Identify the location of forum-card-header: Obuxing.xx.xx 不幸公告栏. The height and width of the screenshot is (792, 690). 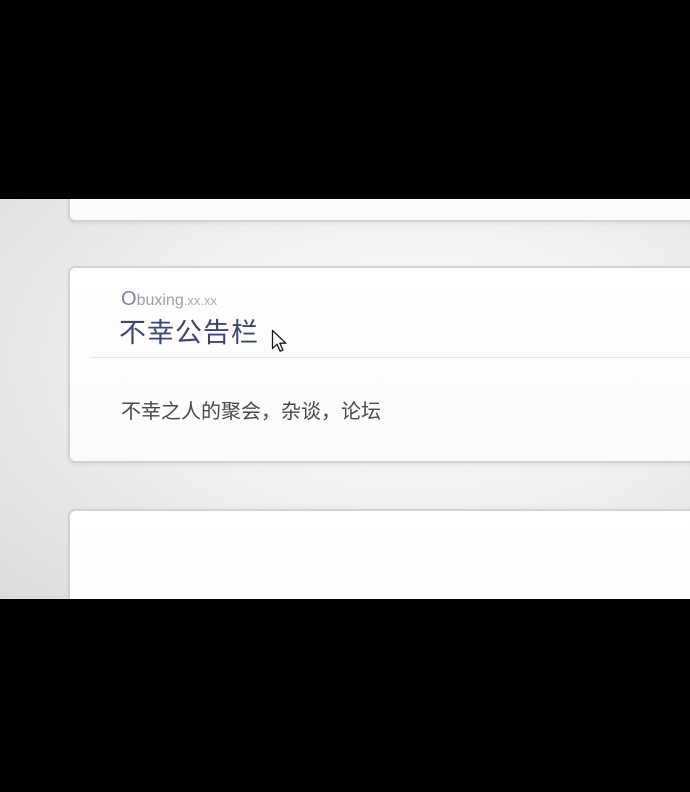
(380, 312).